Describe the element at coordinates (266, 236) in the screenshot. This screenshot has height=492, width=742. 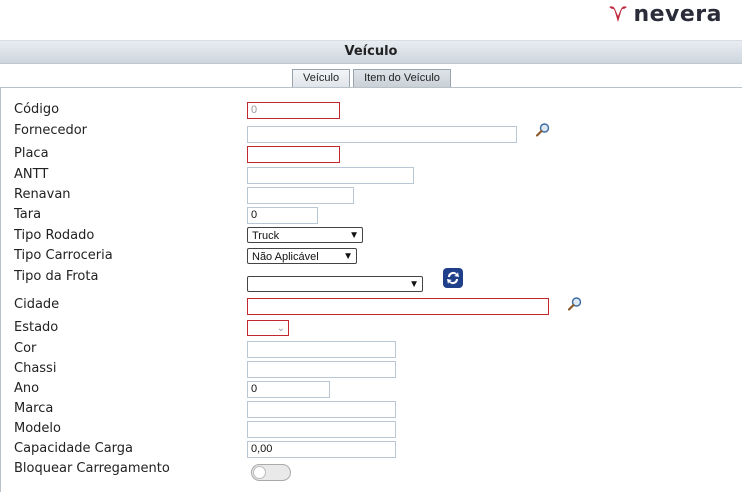
I see `tipo-rodado-value: Truck` at that location.